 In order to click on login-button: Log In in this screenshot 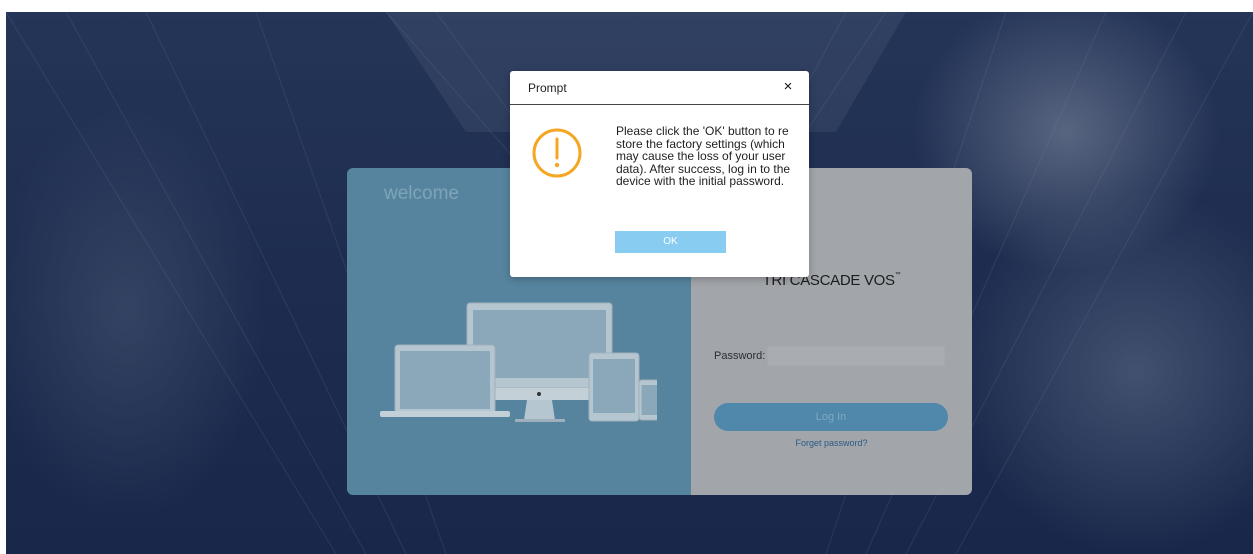, I will do `click(831, 417)`.